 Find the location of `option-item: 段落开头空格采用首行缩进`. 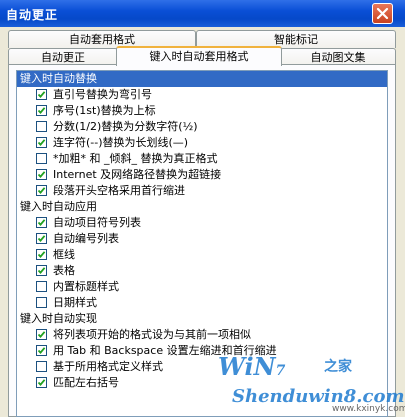

option-item: 段落开头空格采用首行缩进 is located at coordinates (202, 191).